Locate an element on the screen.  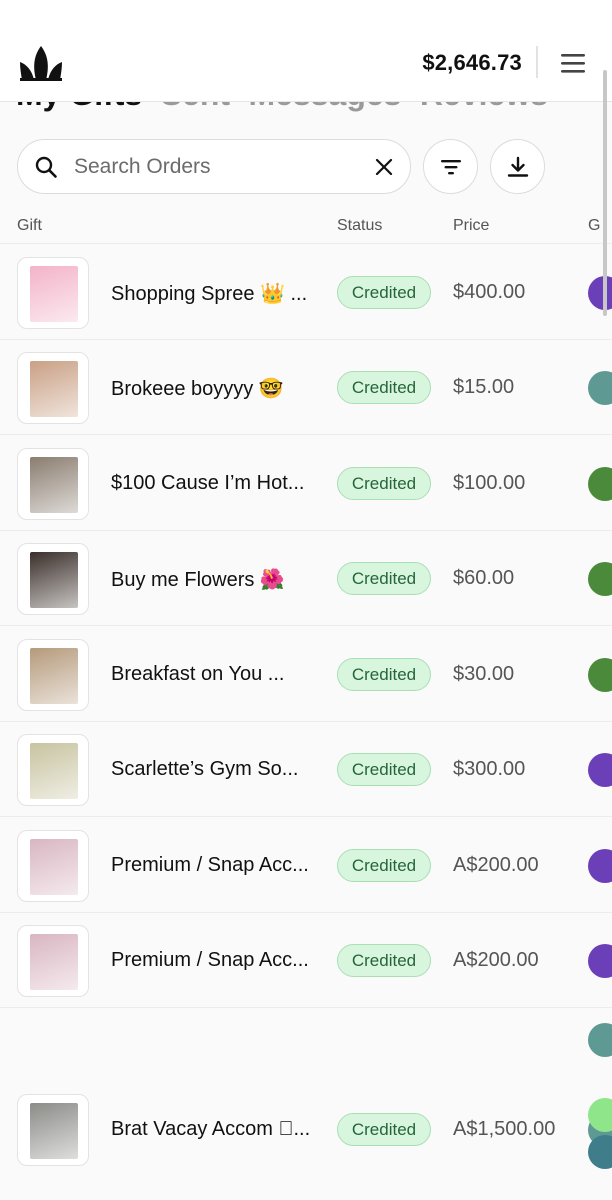
download-icon is located at coordinates (518, 166).